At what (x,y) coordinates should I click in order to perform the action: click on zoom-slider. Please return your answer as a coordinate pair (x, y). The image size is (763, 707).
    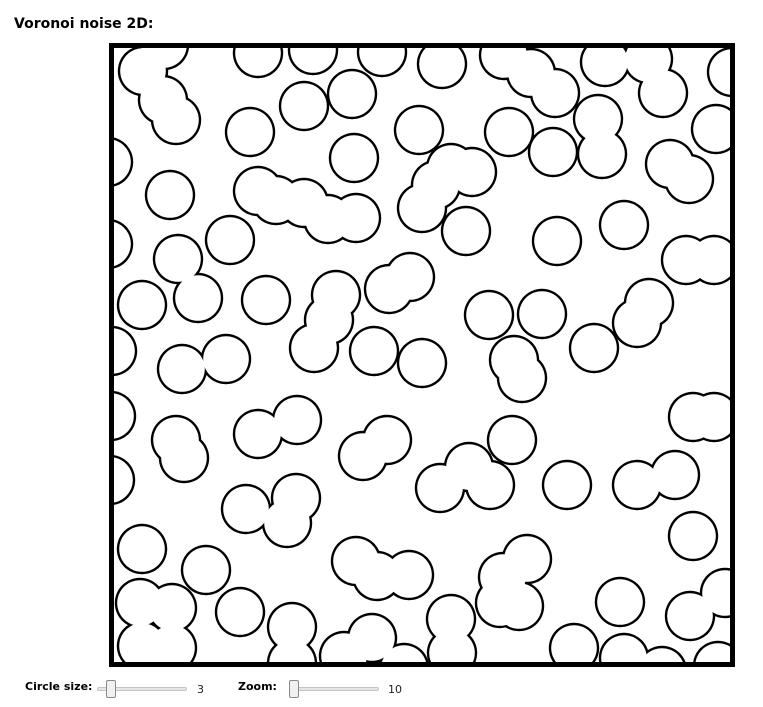
    Looking at the image, I should click on (333, 689).